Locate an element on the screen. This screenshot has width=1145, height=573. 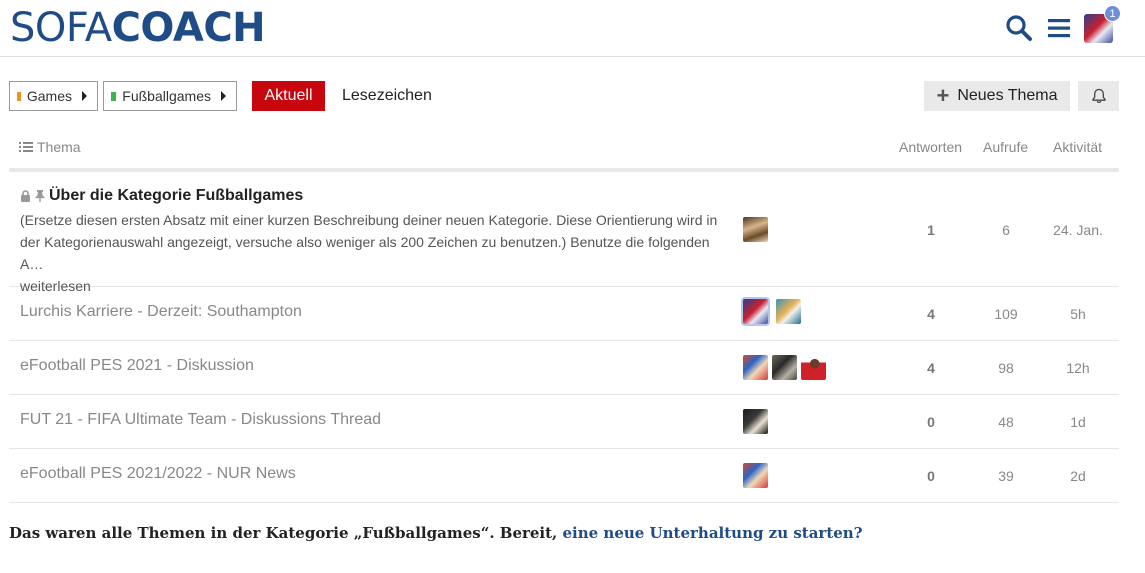
notification-badge: 1 is located at coordinates (1112, 13).